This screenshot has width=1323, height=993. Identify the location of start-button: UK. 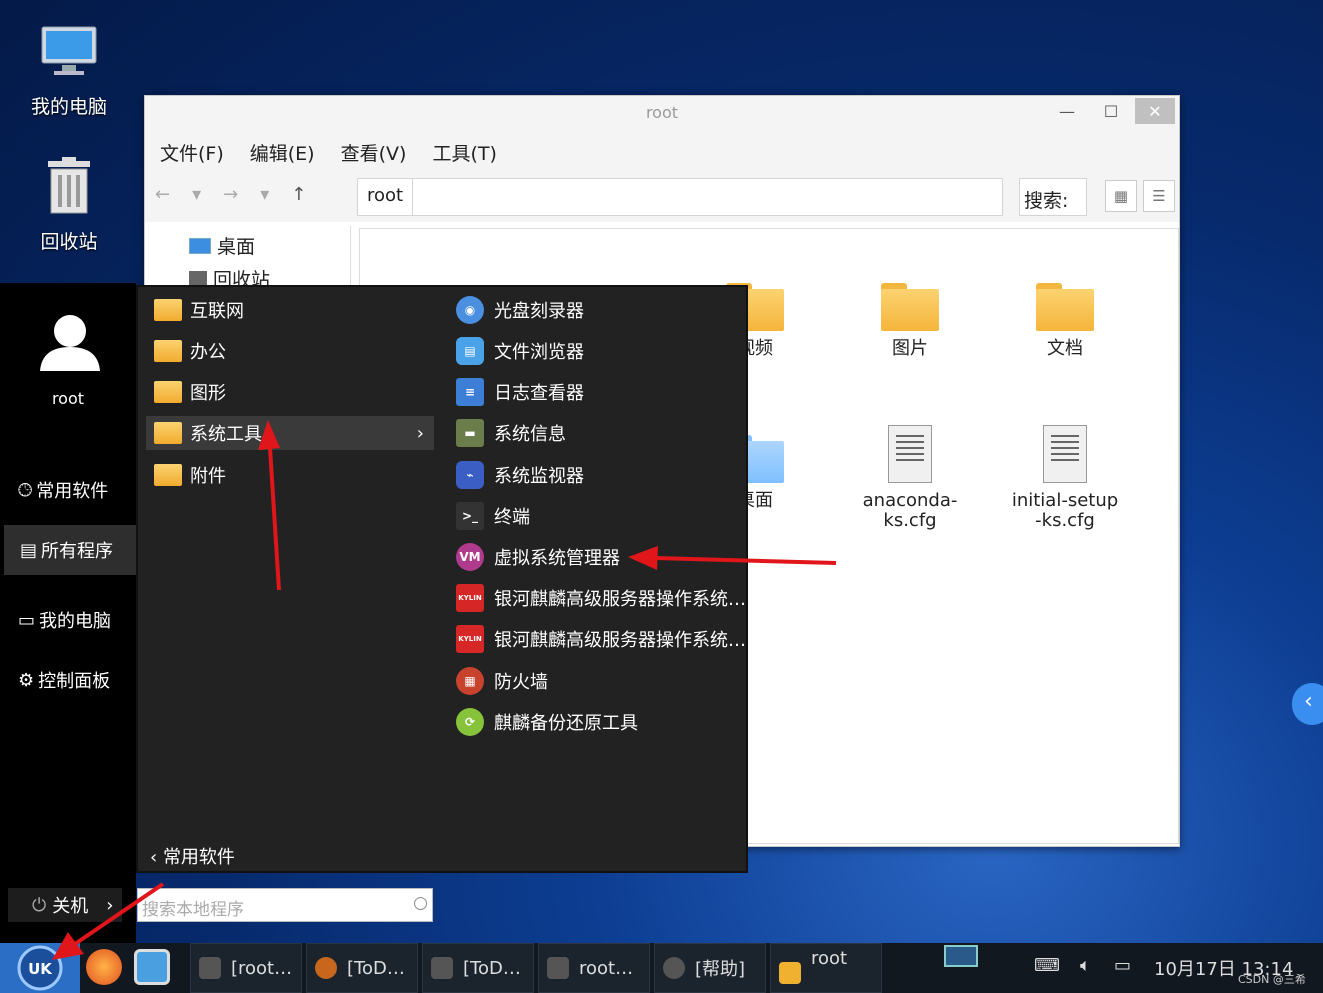
(40, 968).